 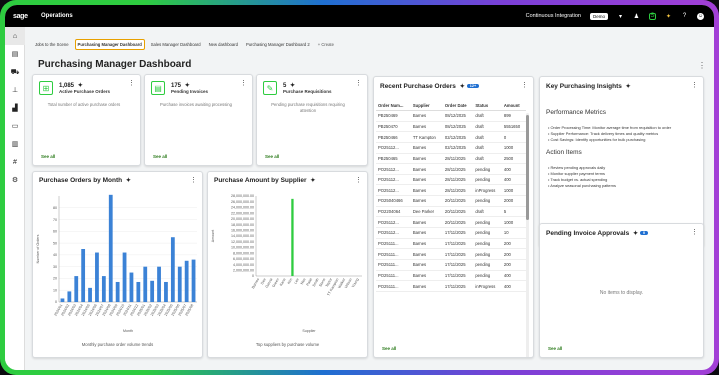 I want to click on cart-icon: ⊞, so click(x=46, y=88).